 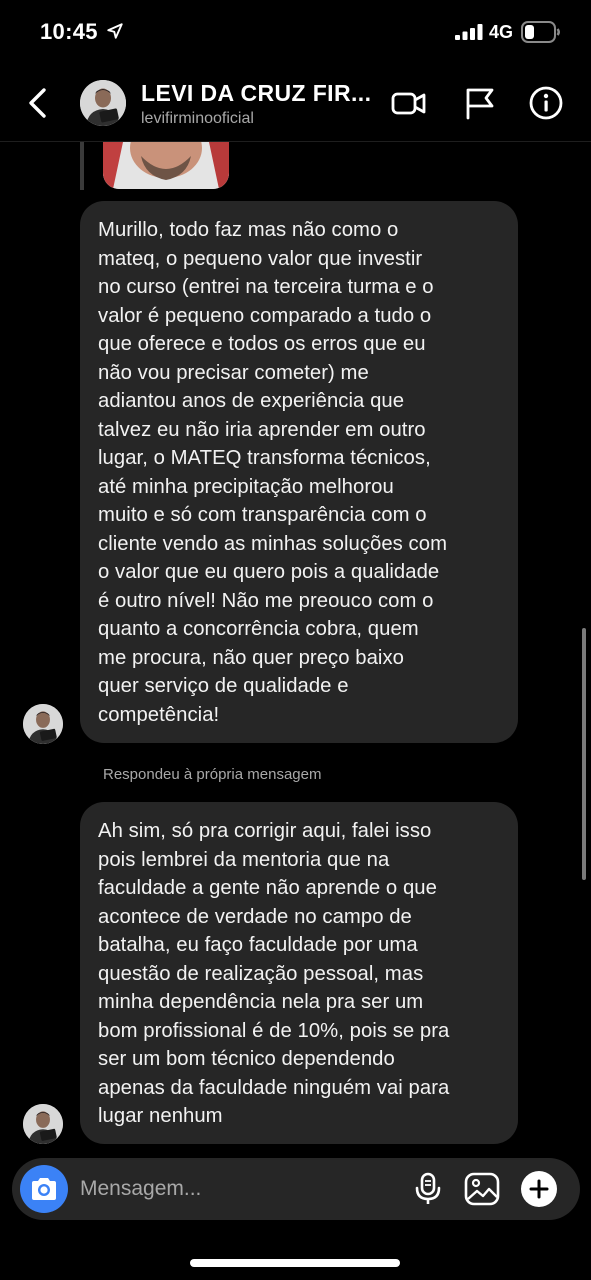 I want to click on message-line: pois lembrei da mentoria que na, so click(x=244, y=859).